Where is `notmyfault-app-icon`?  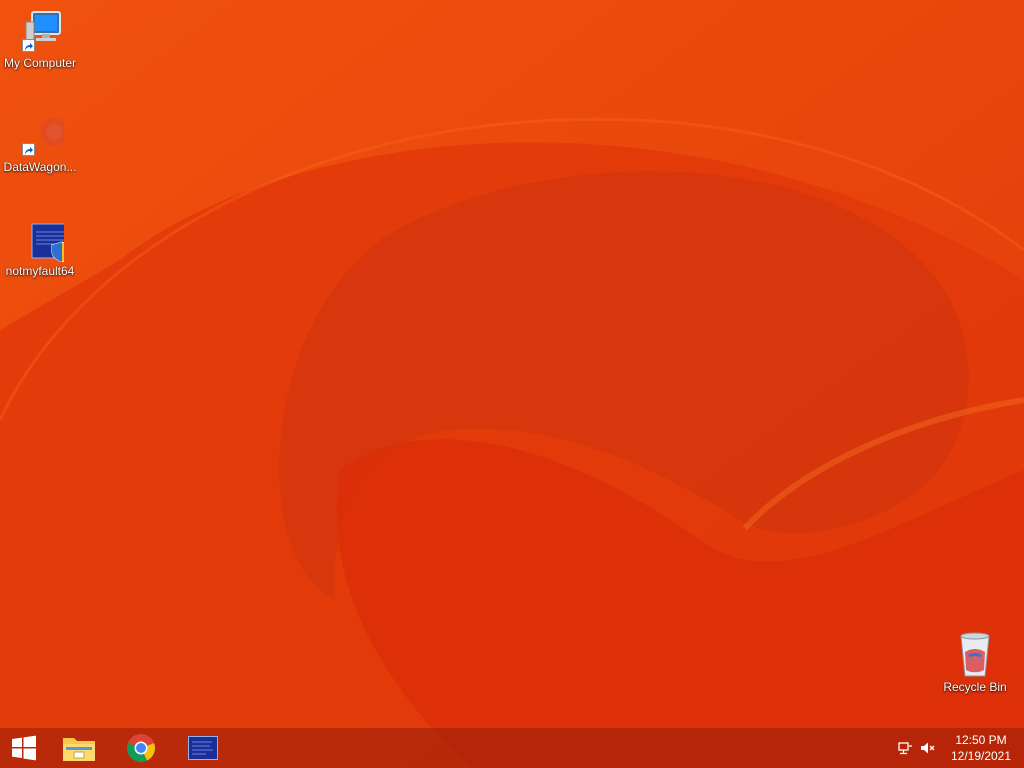
notmyfault-app-icon is located at coordinates (203, 748).